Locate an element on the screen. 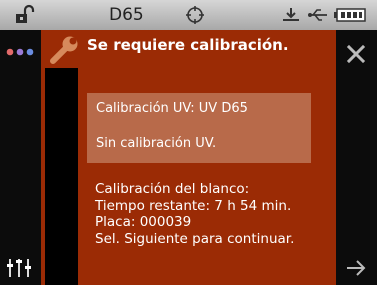 This screenshot has height=285, width=377. uv-status-text: Sin calibración UV. is located at coordinates (156, 143).